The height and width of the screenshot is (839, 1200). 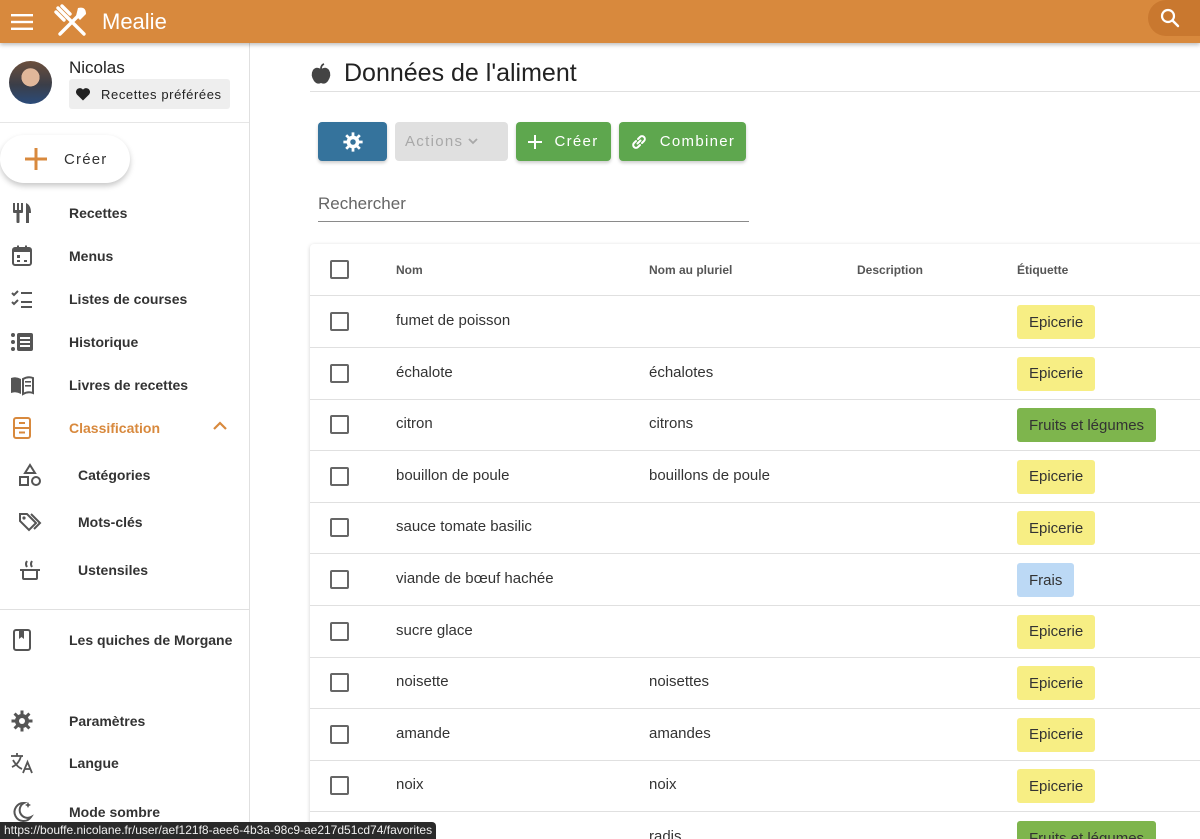 What do you see at coordinates (72, 22) in the screenshot?
I see `mealie-logo-icon` at bounding box center [72, 22].